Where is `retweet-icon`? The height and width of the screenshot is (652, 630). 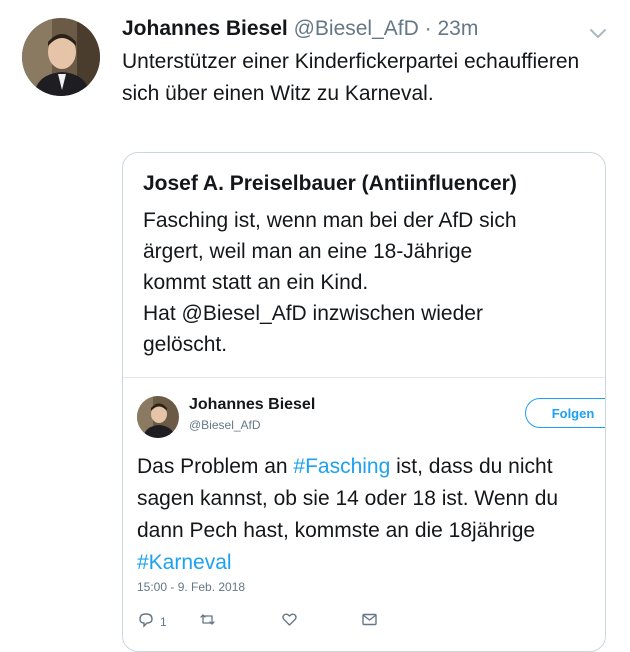
retweet-icon is located at coordinates (207, 622).